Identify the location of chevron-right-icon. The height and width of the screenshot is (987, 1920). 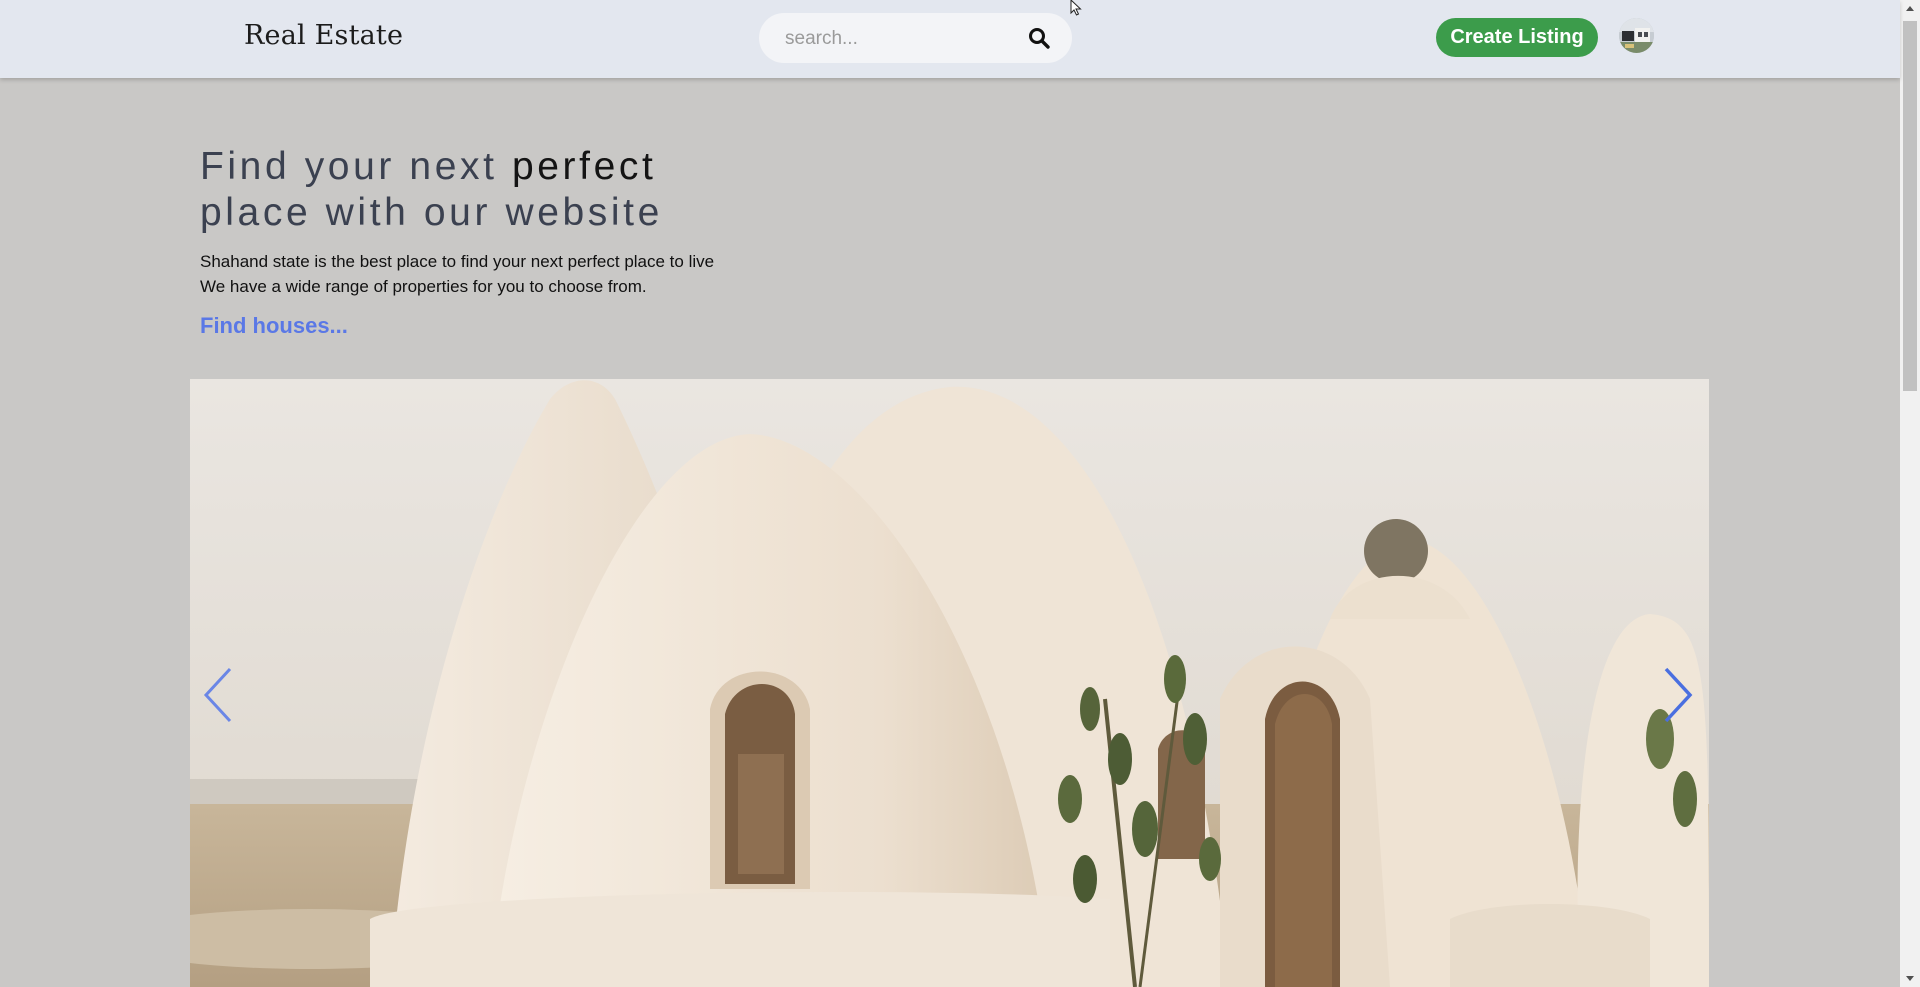
(1678, 695).